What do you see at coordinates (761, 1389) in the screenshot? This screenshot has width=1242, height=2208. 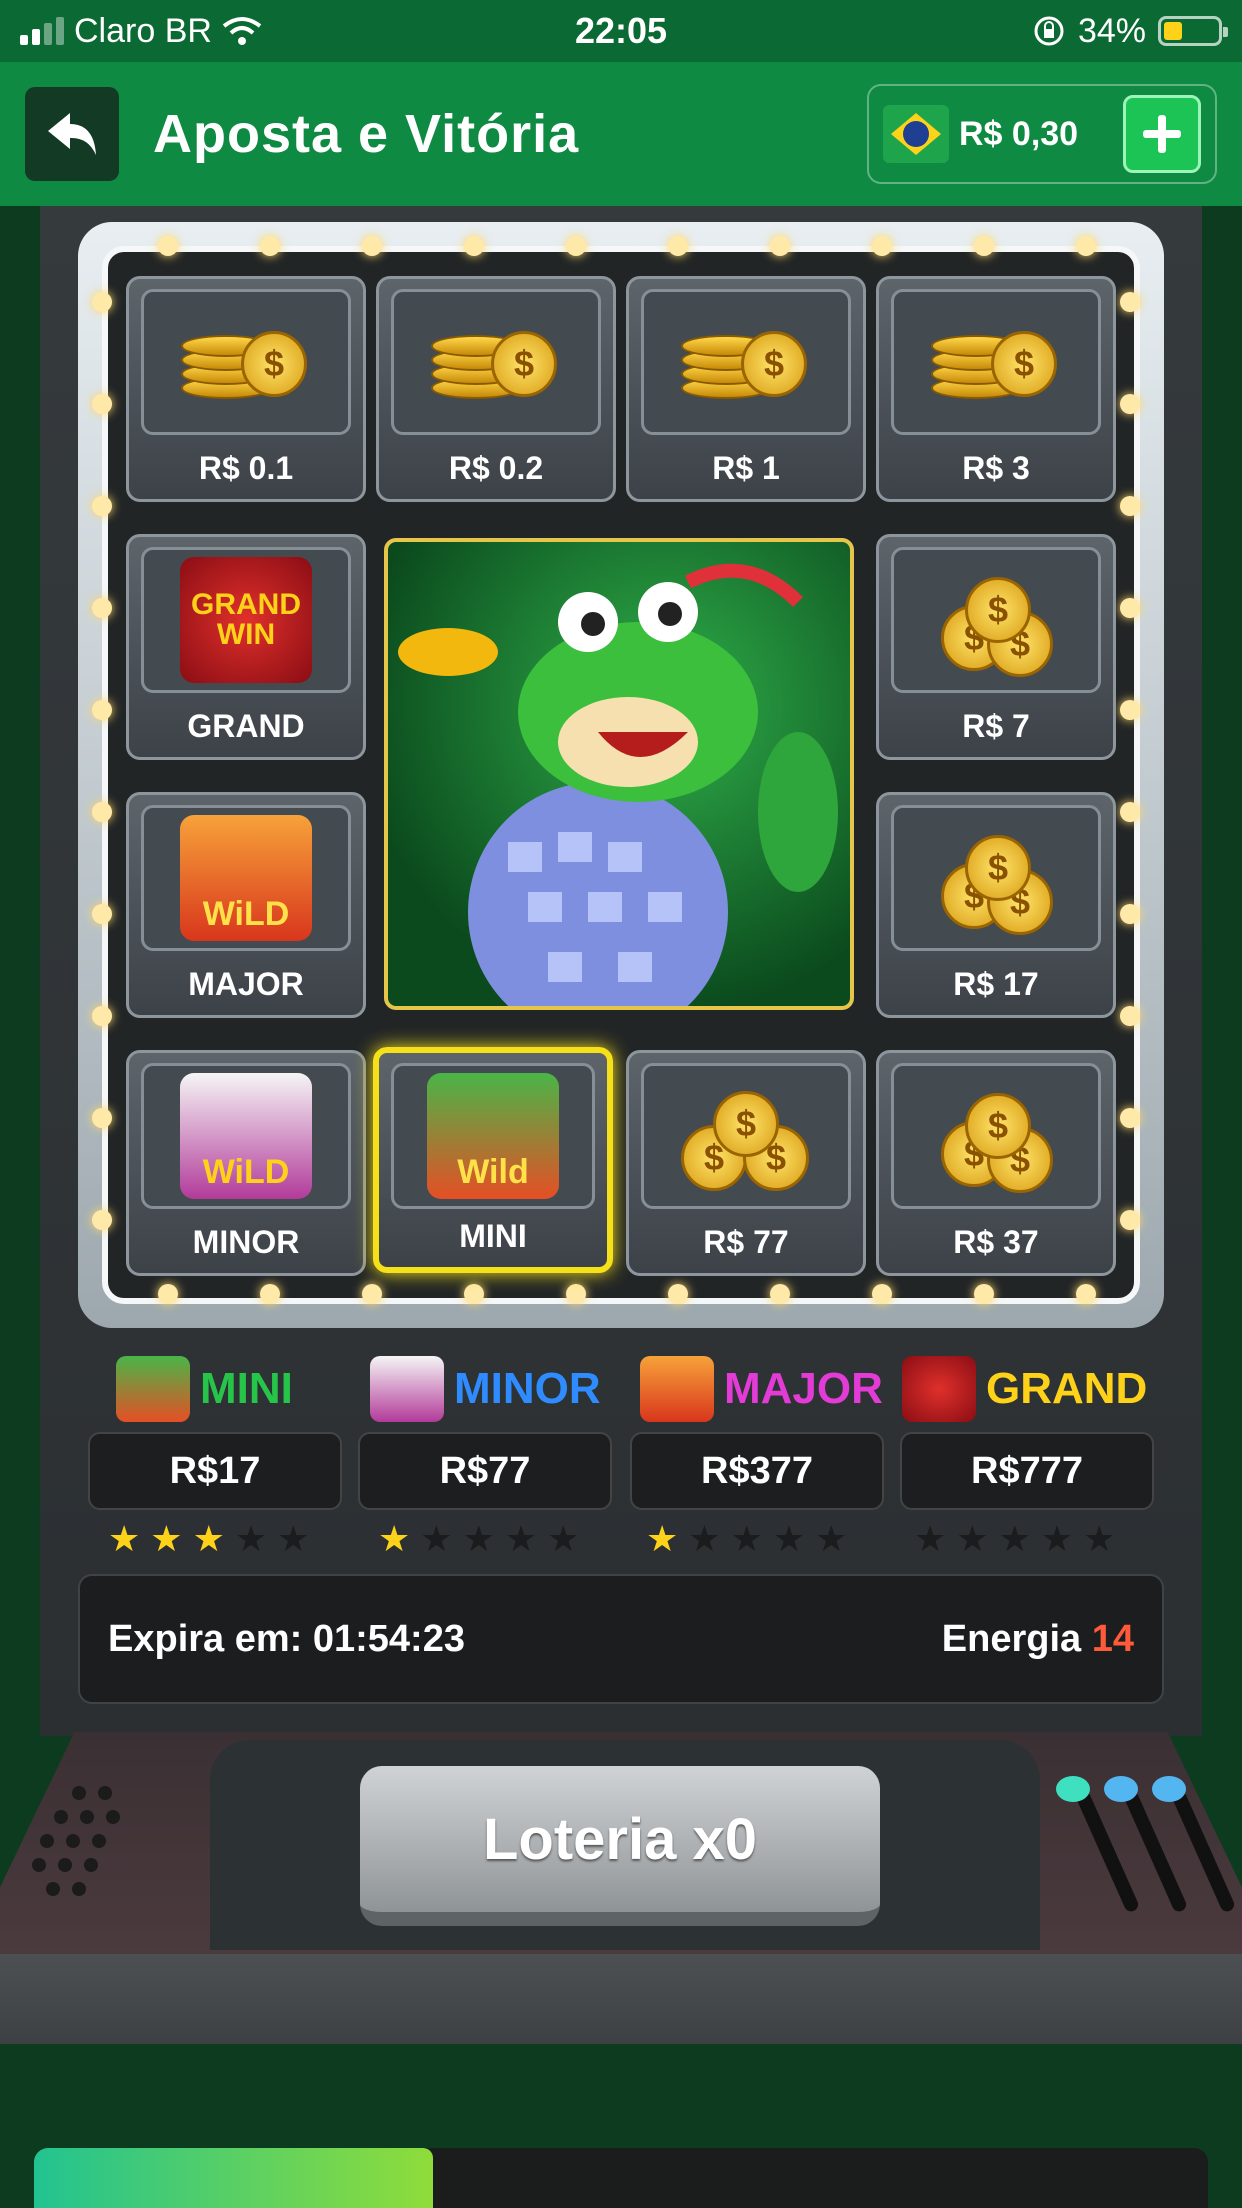 I see `jackpot-major-label: MAJOR` at bounding box center [761, 1389].